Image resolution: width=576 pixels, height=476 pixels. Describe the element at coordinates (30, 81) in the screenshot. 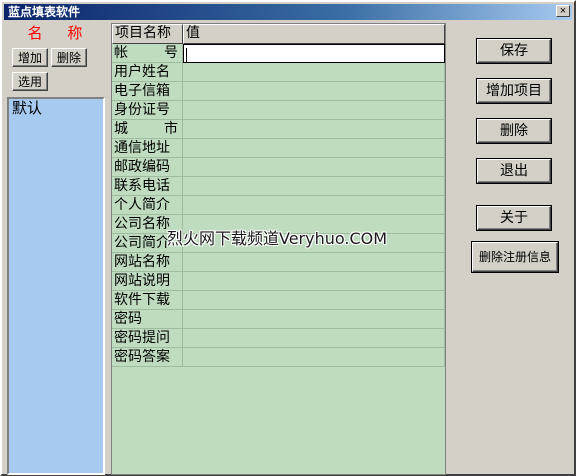

I see `select-template-button: 选用` at that location.